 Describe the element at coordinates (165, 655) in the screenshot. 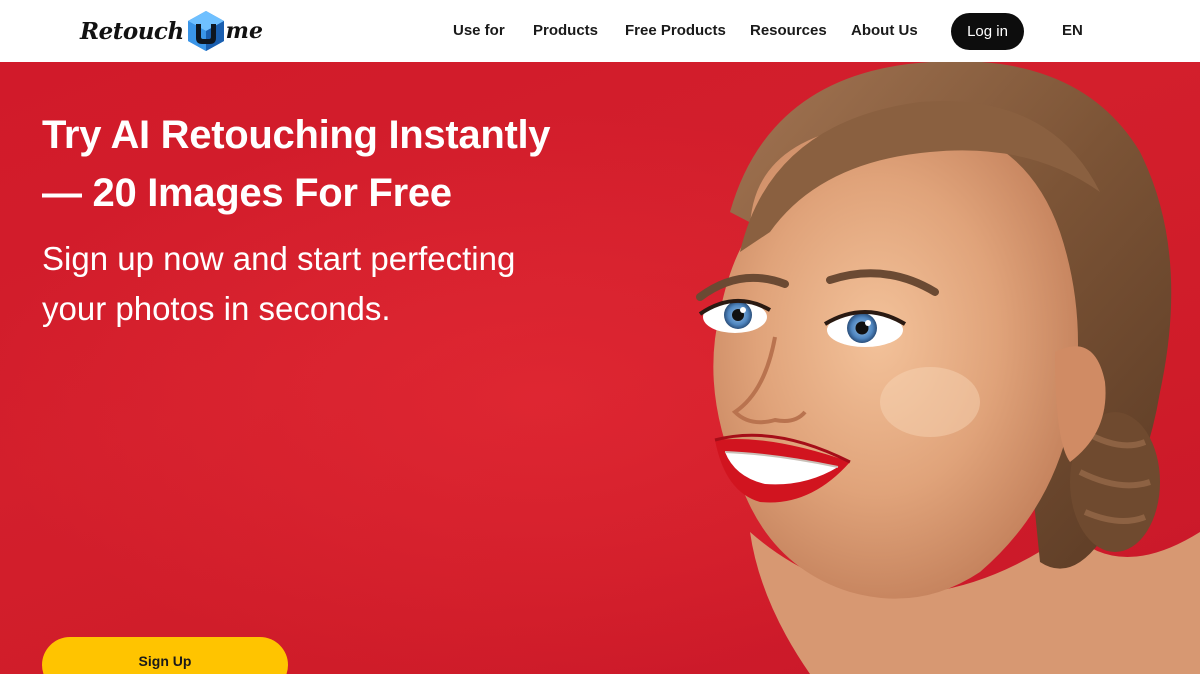

I see `signup-button: Sign Up` at that location.